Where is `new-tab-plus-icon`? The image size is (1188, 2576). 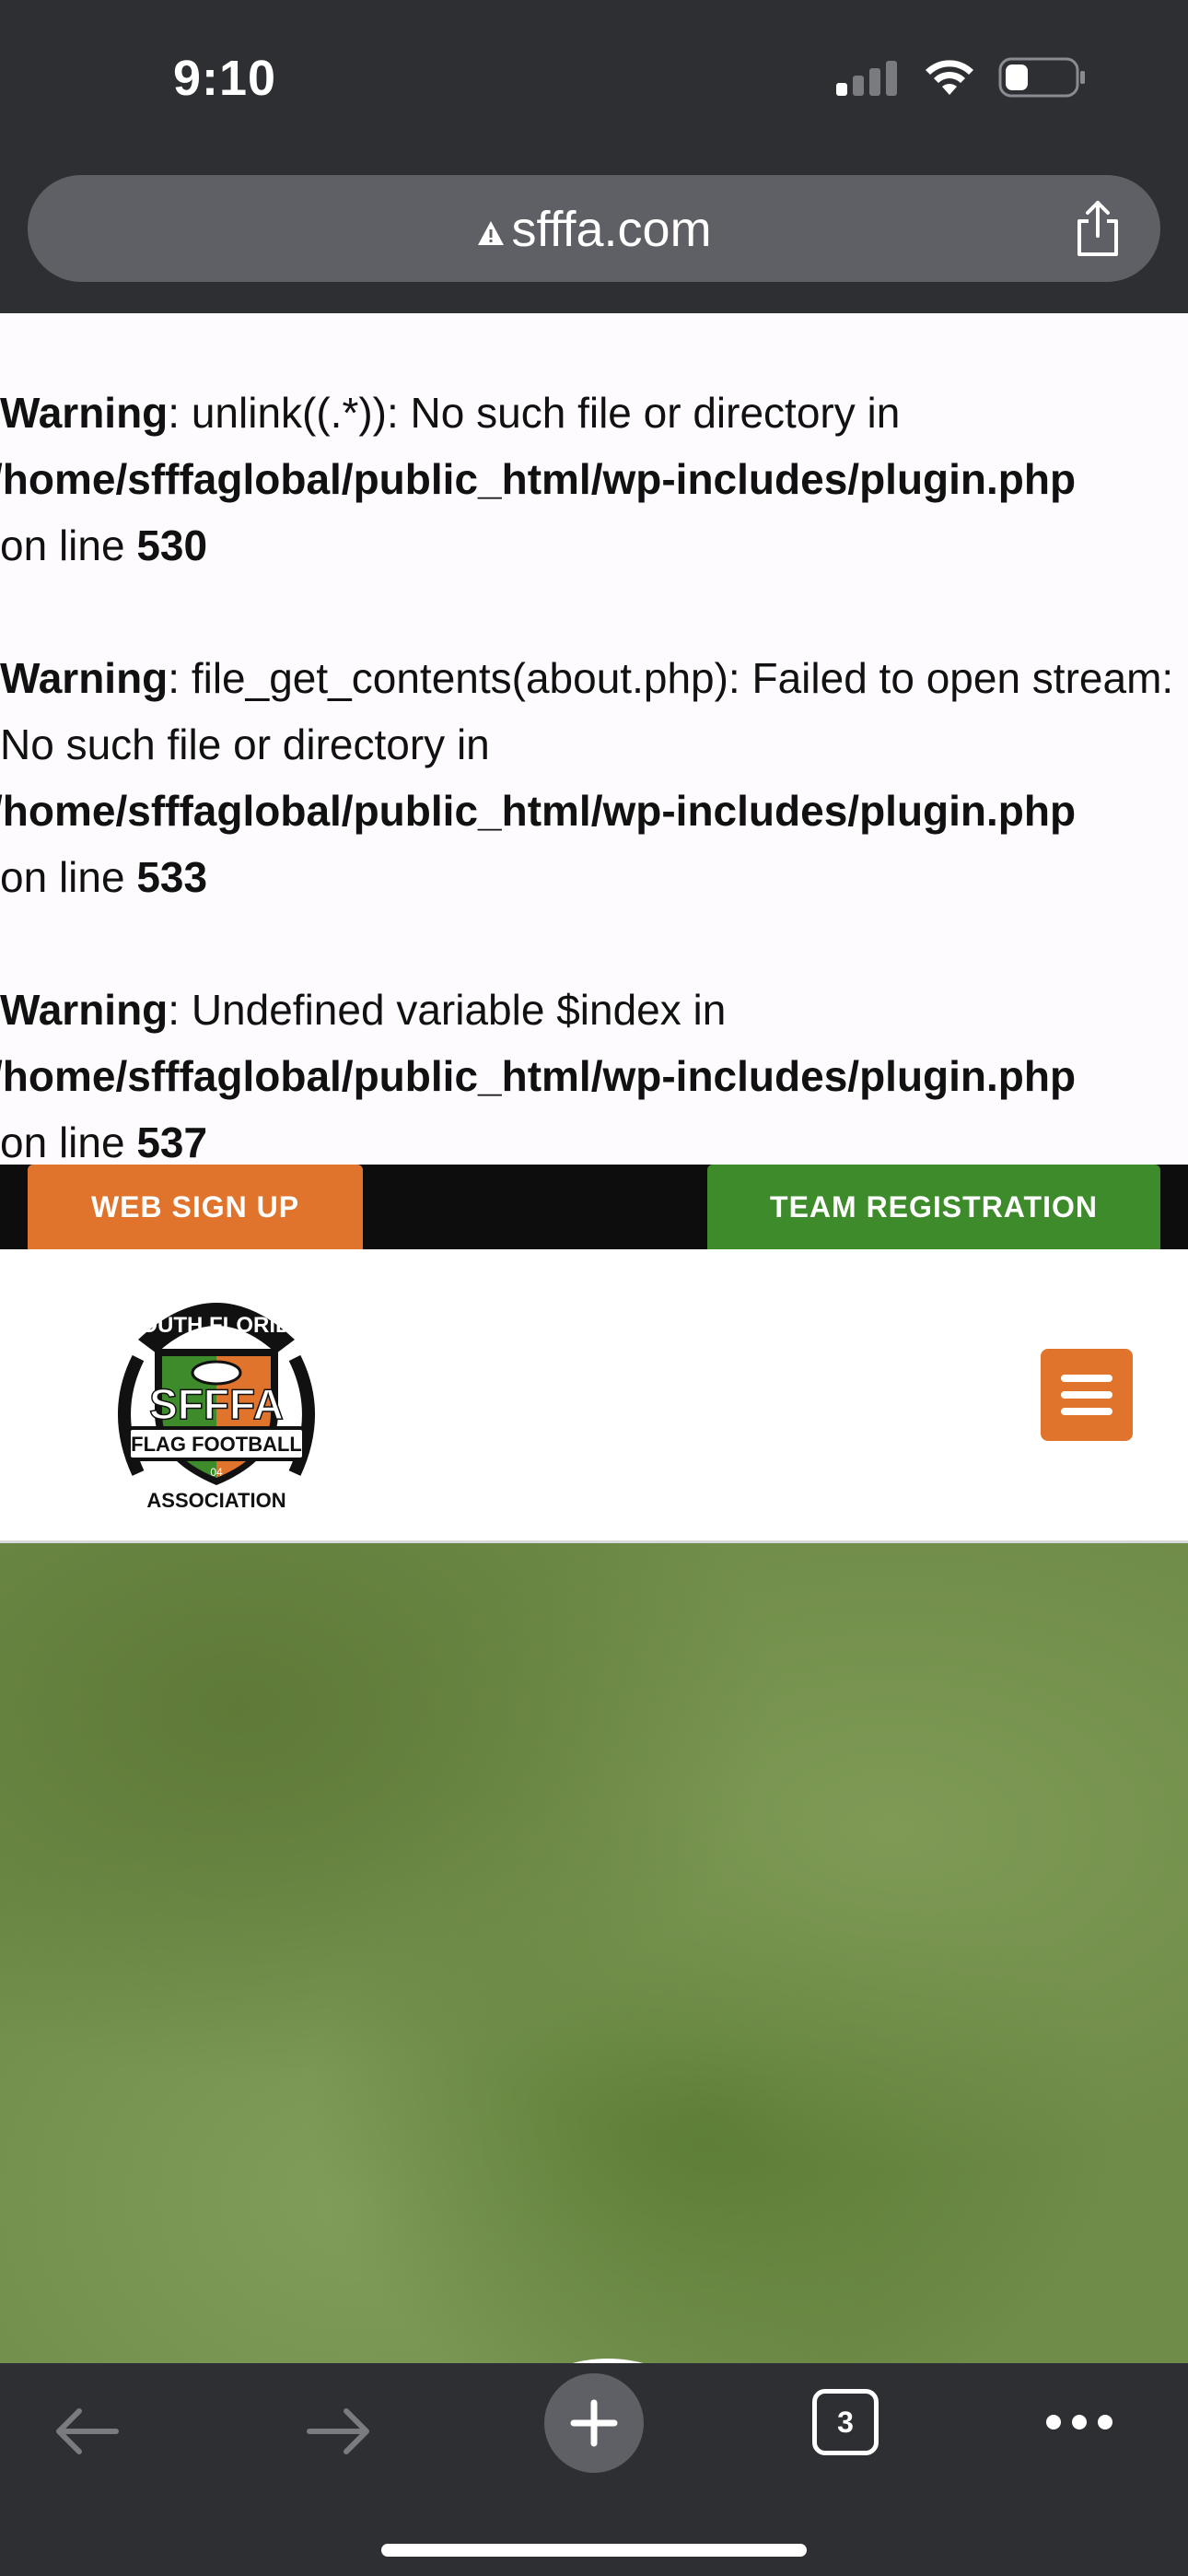 new-tab-plus-icon is located at coordinates (594, 2423).